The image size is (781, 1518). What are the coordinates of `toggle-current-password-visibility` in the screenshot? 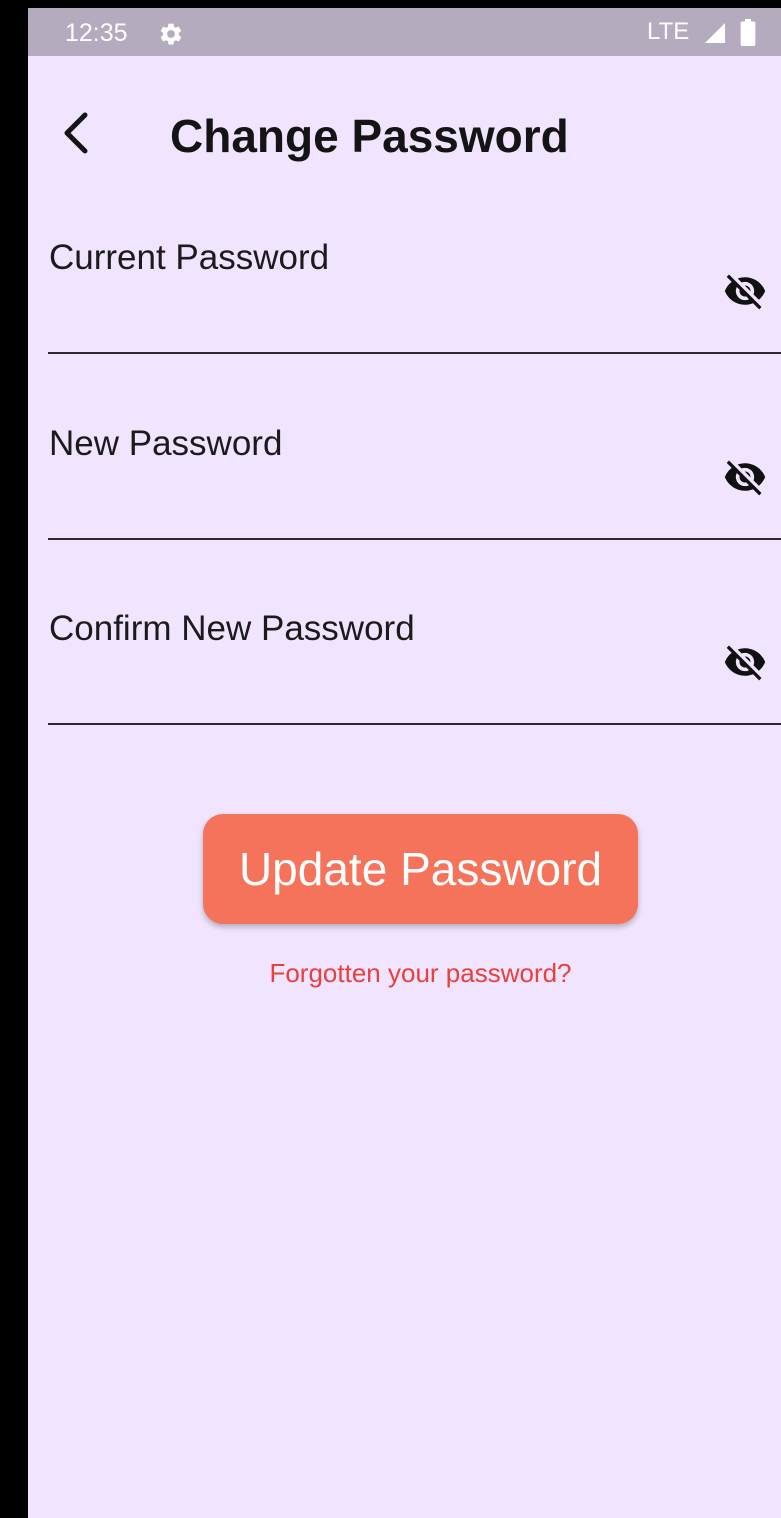 It's located at (745, 291).